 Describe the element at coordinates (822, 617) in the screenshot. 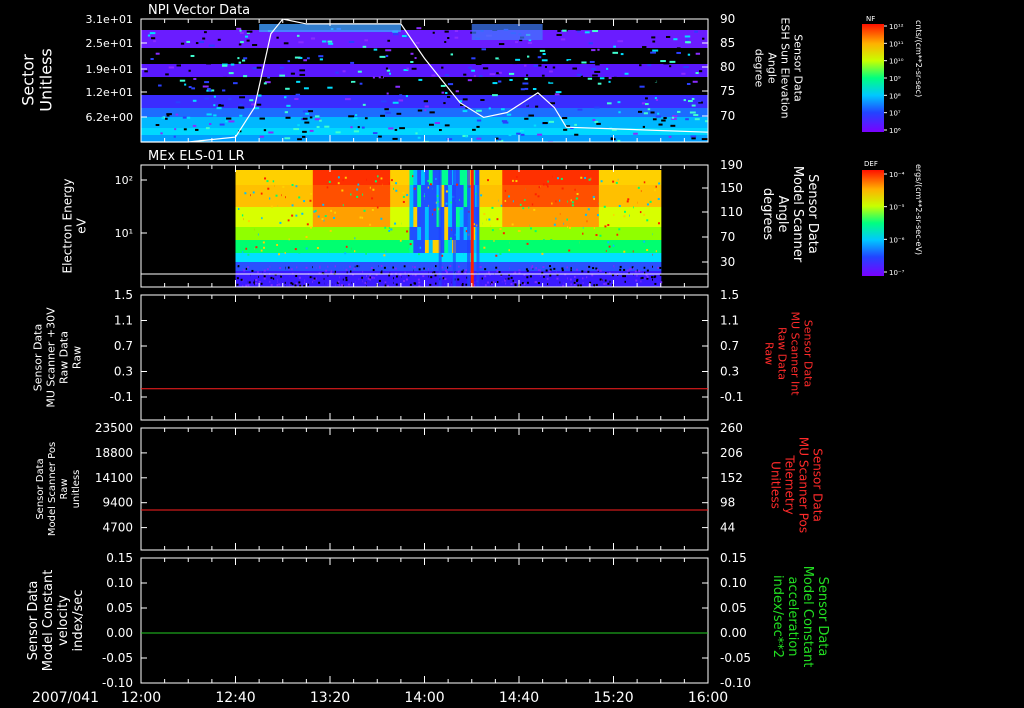

I see `axis-label-line: Sensor Data` at that location.